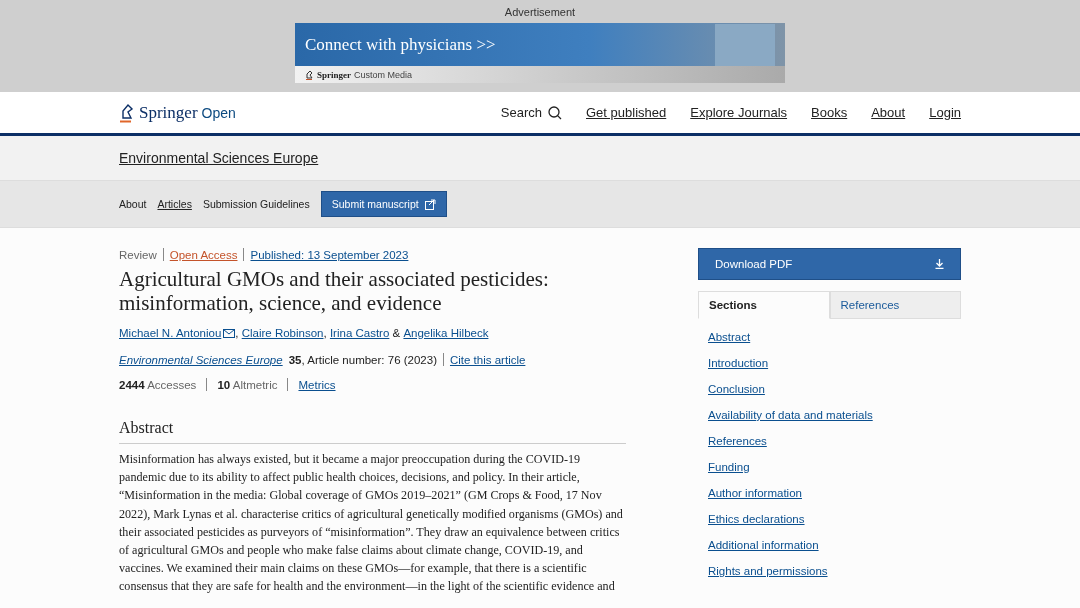  Describe the element at coordinates (531, 112) in the screenshot. I see `search-button: Search` at that location.